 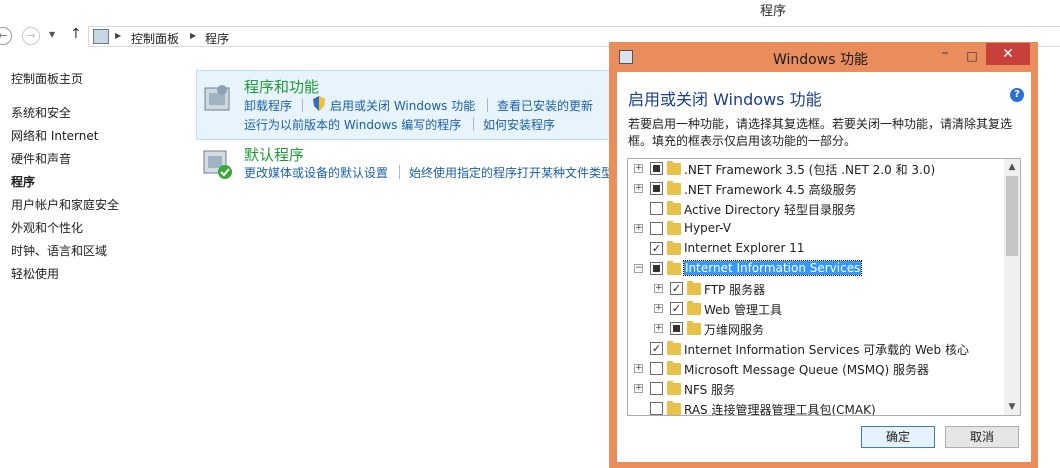 What do you see at coordinates (743, 309) in the screenshot?
I see `feature-label: Web 管理工具` at bounding box center [743, 309].